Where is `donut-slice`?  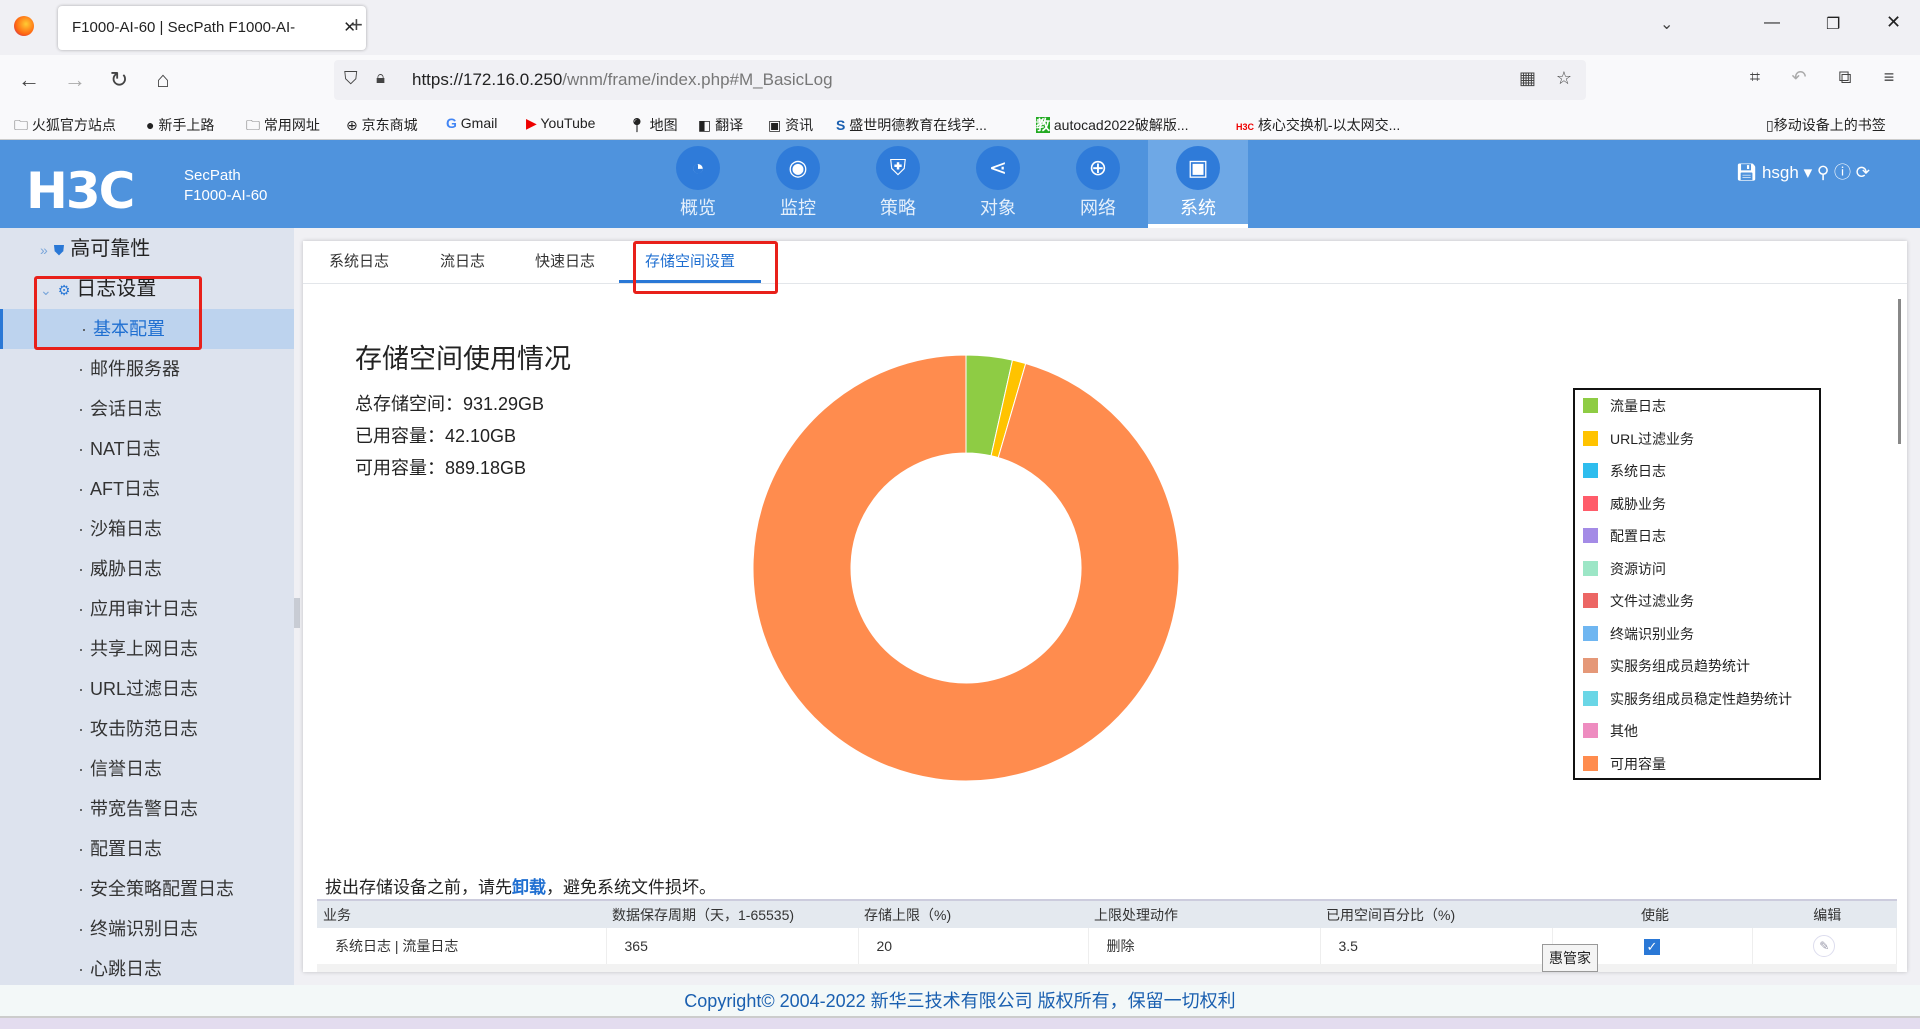
donut-slice is located at coordinates (966, 568).